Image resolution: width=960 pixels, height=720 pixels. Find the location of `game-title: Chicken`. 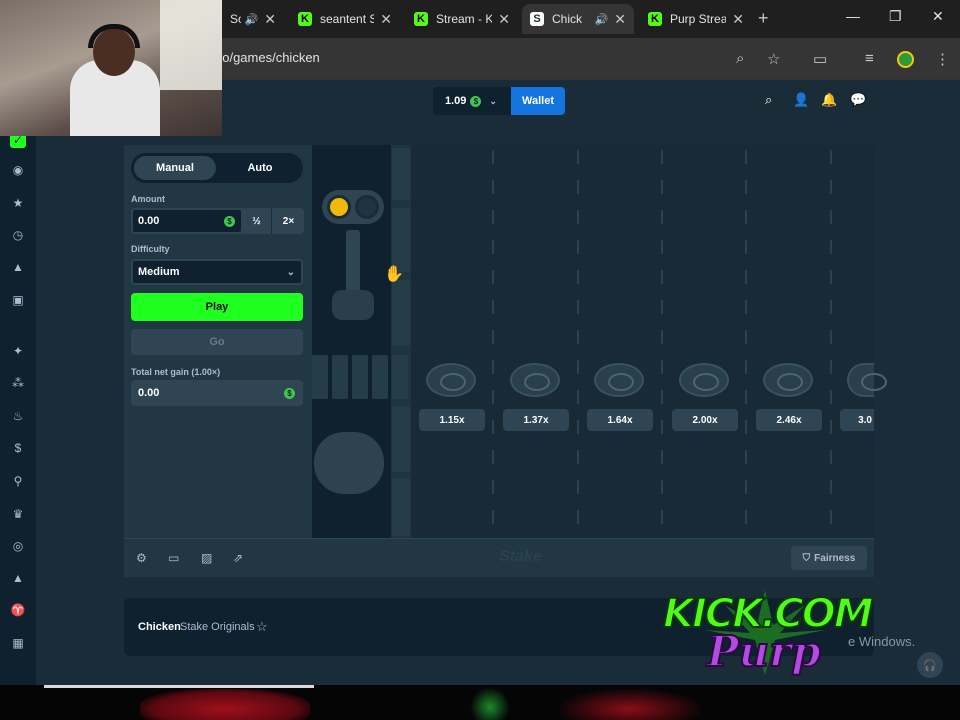

game-title: Chicken is located at coordinates (159, 627).